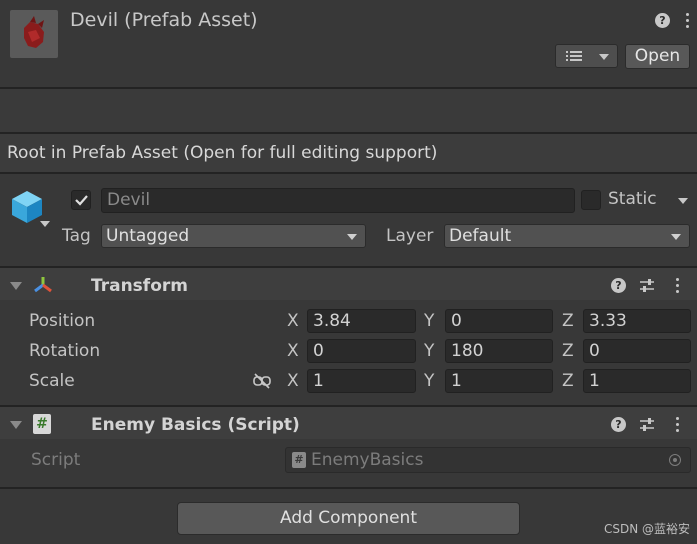 The height and width of the screenshot is (544, 697). Describe the element at coordinates (675, 460) in the screenshot. I see `object-picker-icon` at that location.